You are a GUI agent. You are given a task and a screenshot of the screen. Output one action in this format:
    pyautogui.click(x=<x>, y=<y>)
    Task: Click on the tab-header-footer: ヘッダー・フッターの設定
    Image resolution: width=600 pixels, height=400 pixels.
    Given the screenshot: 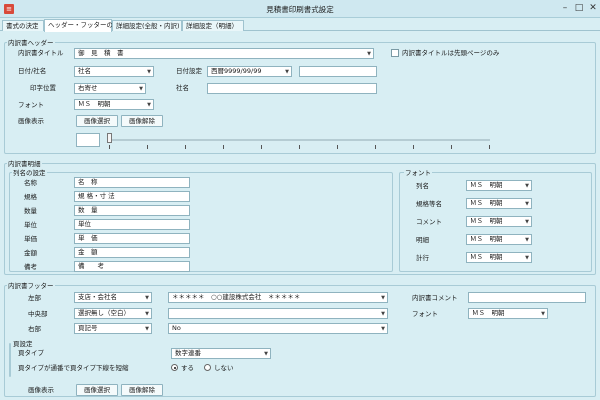 What is the action you would take?
    pyautogui.click(x=85, y=25)
    